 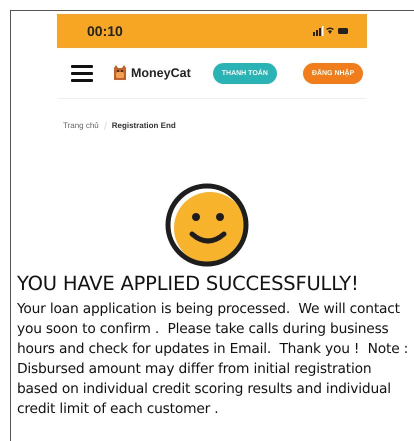 What do you see at coordinates (188, 283) in the screenshot?
I see `success-heading: YOU HAVE APPLIED SUCCESSFULLY!` at bounding box center [188, 283].